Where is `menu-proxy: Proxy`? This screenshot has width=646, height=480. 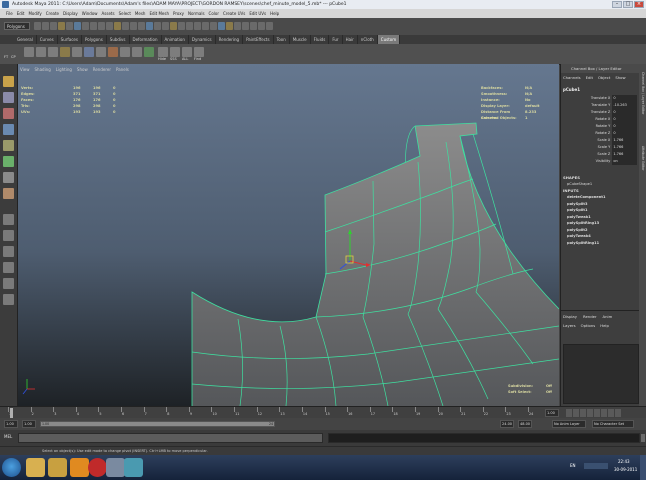
menu-proxy: Proxy is located at coordinates (178, 13).